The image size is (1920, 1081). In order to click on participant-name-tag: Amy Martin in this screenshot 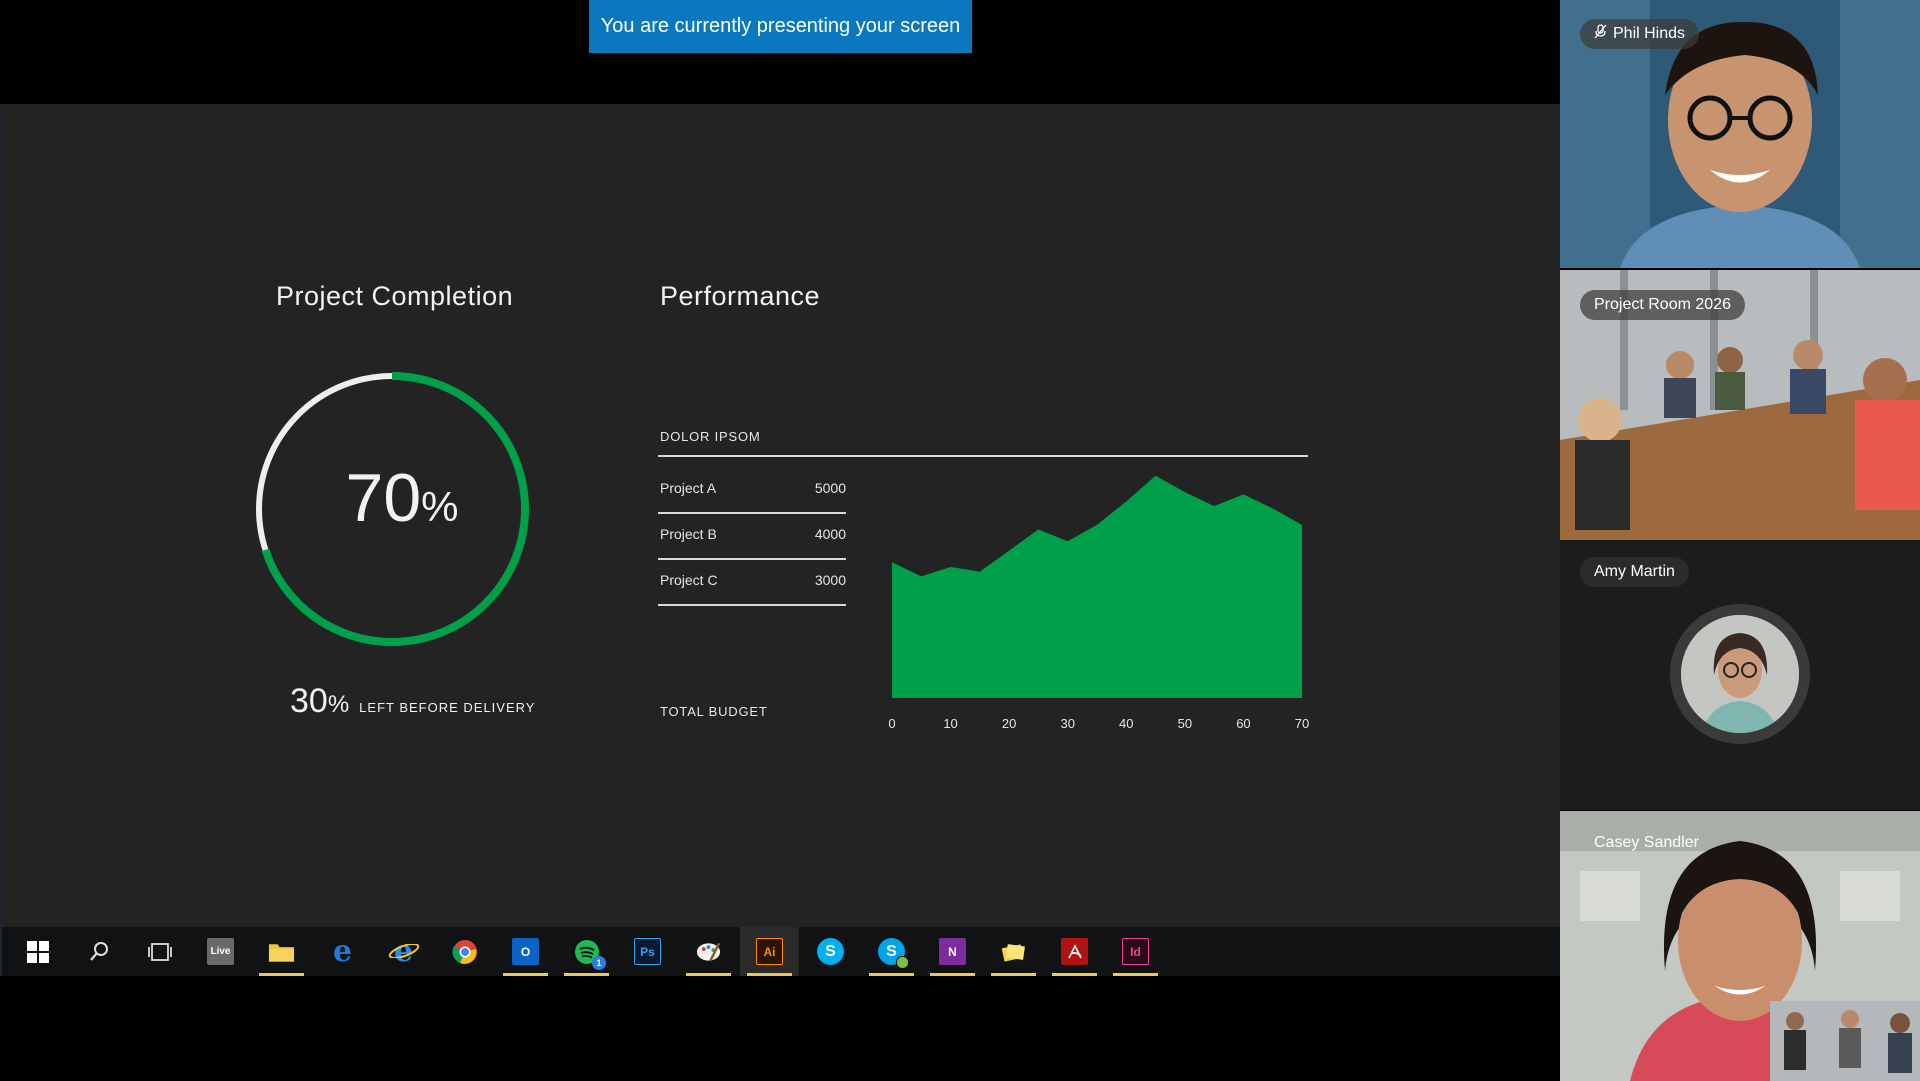, I will do `click(1634, 572)`.